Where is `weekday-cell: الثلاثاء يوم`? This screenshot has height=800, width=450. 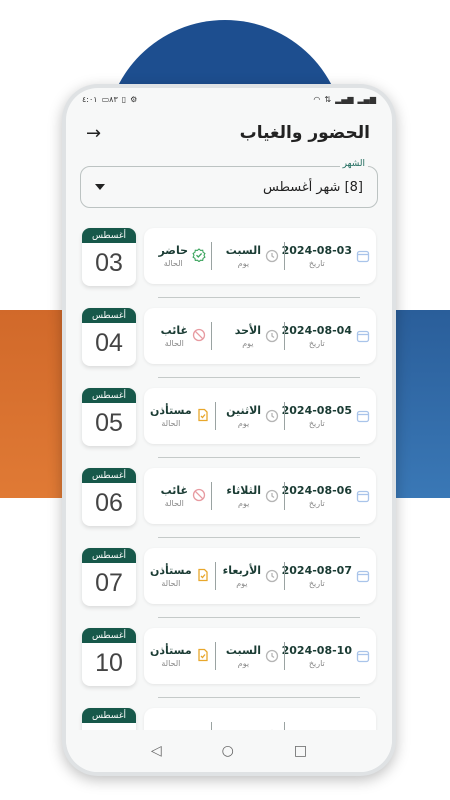 weekday-cell: الثلاثاء يوم is located at coordinates (248, 496).